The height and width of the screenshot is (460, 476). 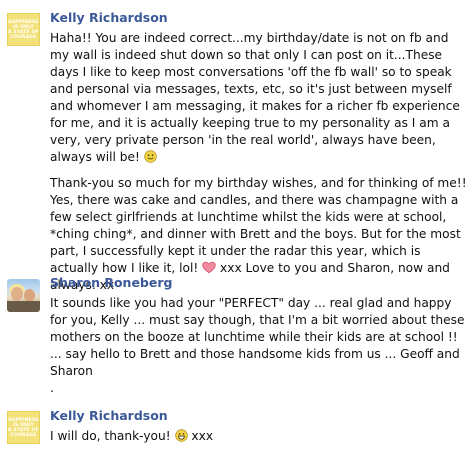 What do you see at coordinates (260, 283) in the screenshot?
I see `comment-author: Sharon Roneberg` at bounding box center [260, 283].